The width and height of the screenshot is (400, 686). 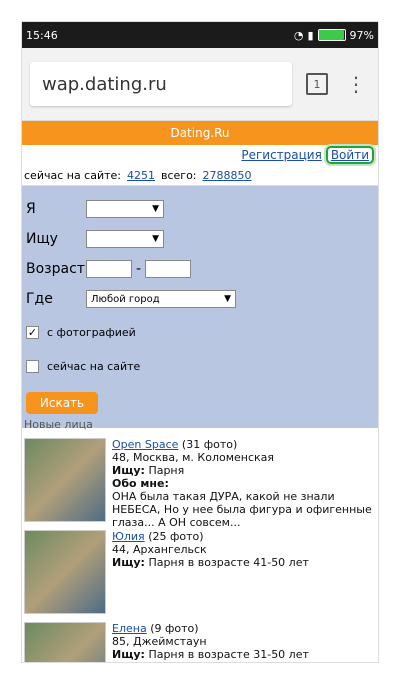 I want to click on with-photo-label: с фотографией, so click(x=91, y=332).